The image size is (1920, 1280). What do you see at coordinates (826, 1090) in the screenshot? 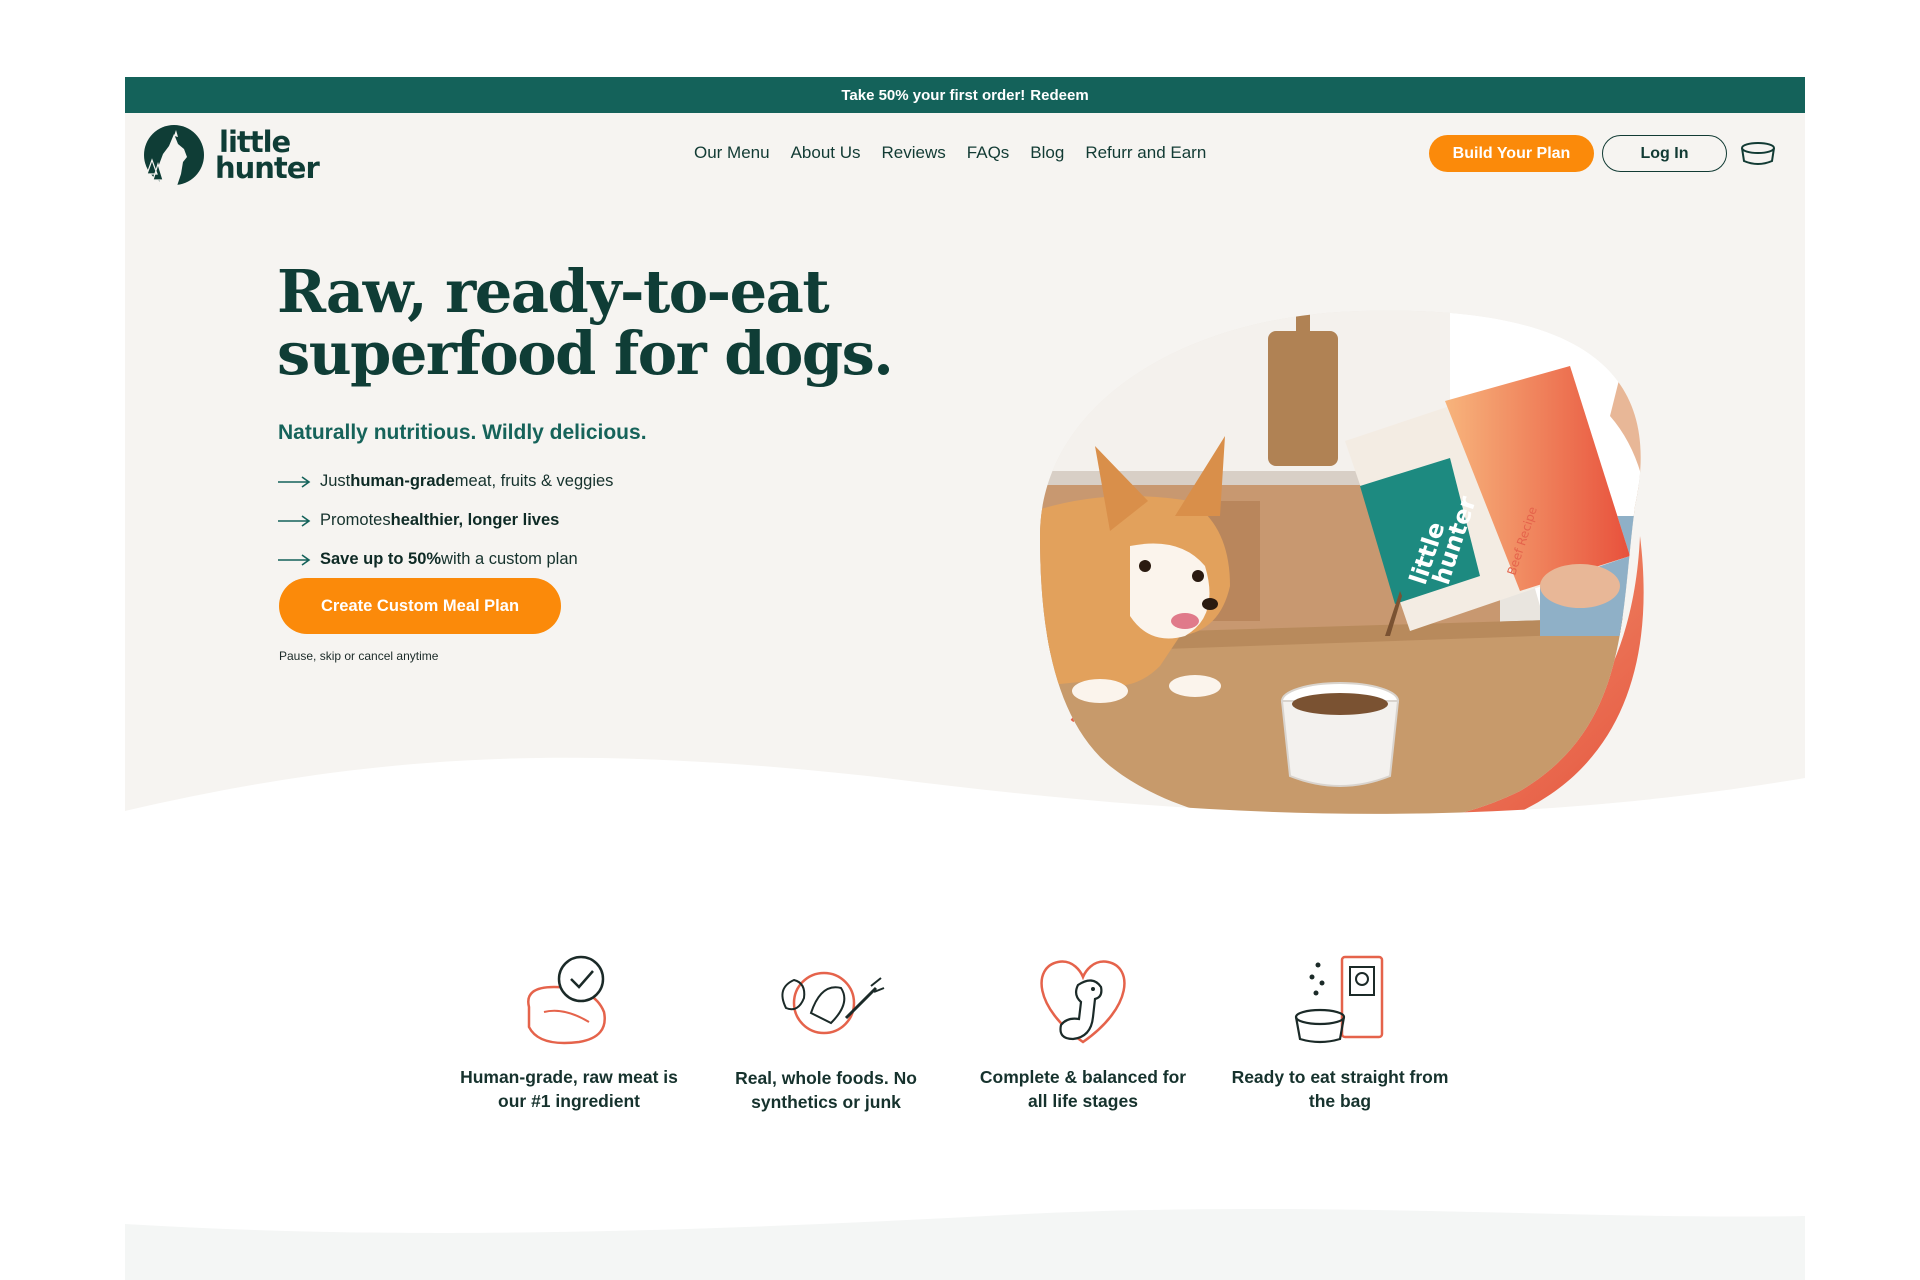
I see `feature-caption: Real, whole foods. No synthetics or junk` at bounding box center [826, 1090].